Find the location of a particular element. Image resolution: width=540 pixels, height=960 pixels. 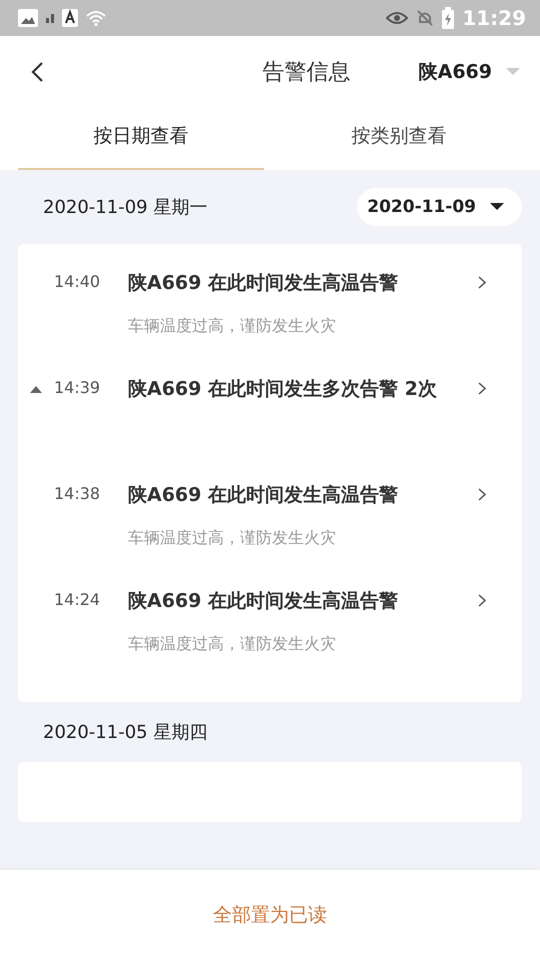

day-date: 2020-11-09 星期一 is located at coordinates (125, 207).